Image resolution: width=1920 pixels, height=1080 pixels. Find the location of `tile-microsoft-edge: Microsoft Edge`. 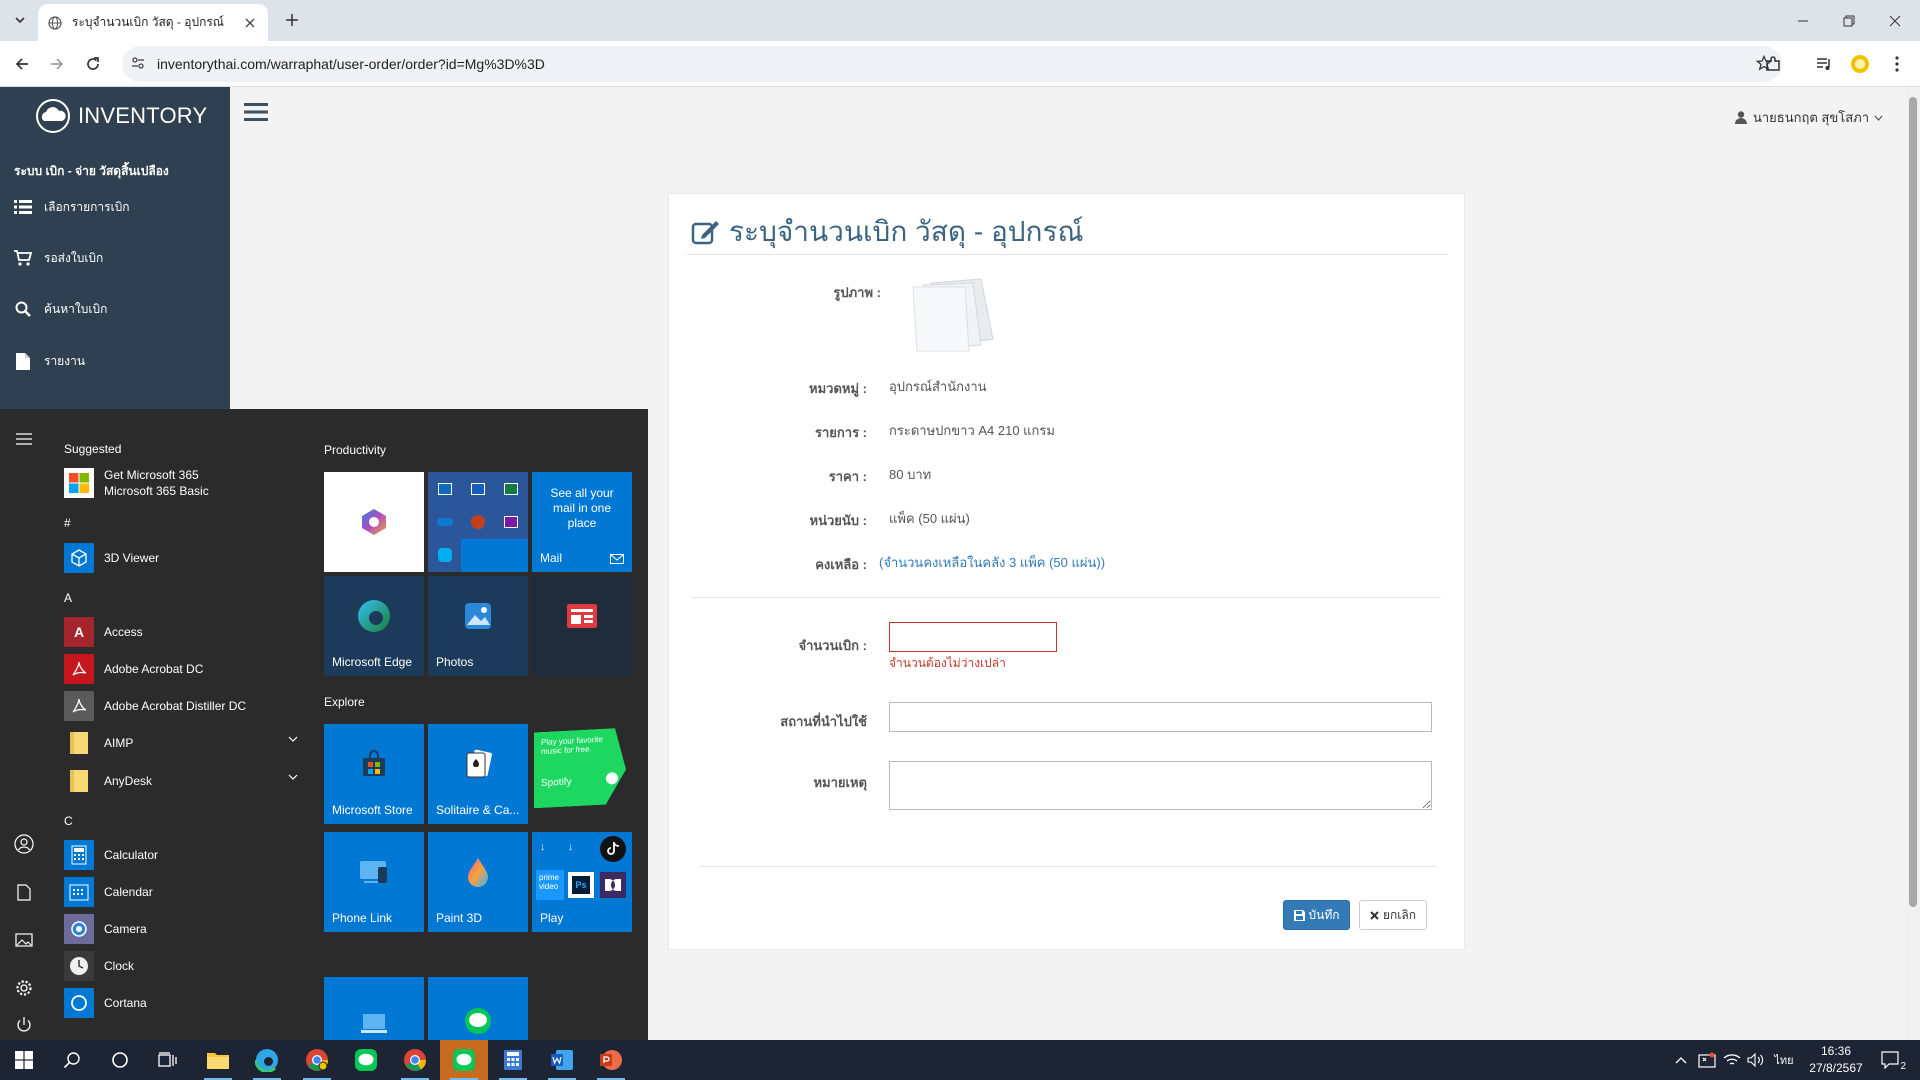

tile-microsoft-edge: Microsoft Edge is located at coordinates (374, 626).